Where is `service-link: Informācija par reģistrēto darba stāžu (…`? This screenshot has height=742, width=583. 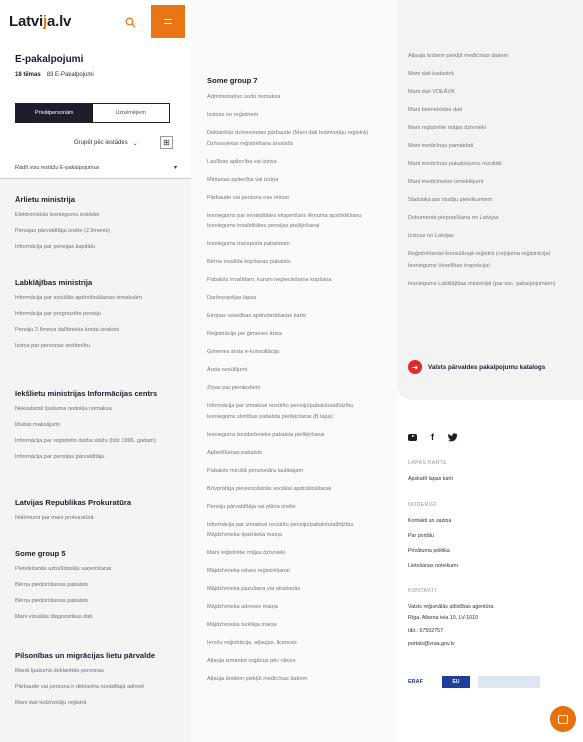 service-link: Informācija par reģistrēto darba stāžu (… is located at coordinates (100, 441).